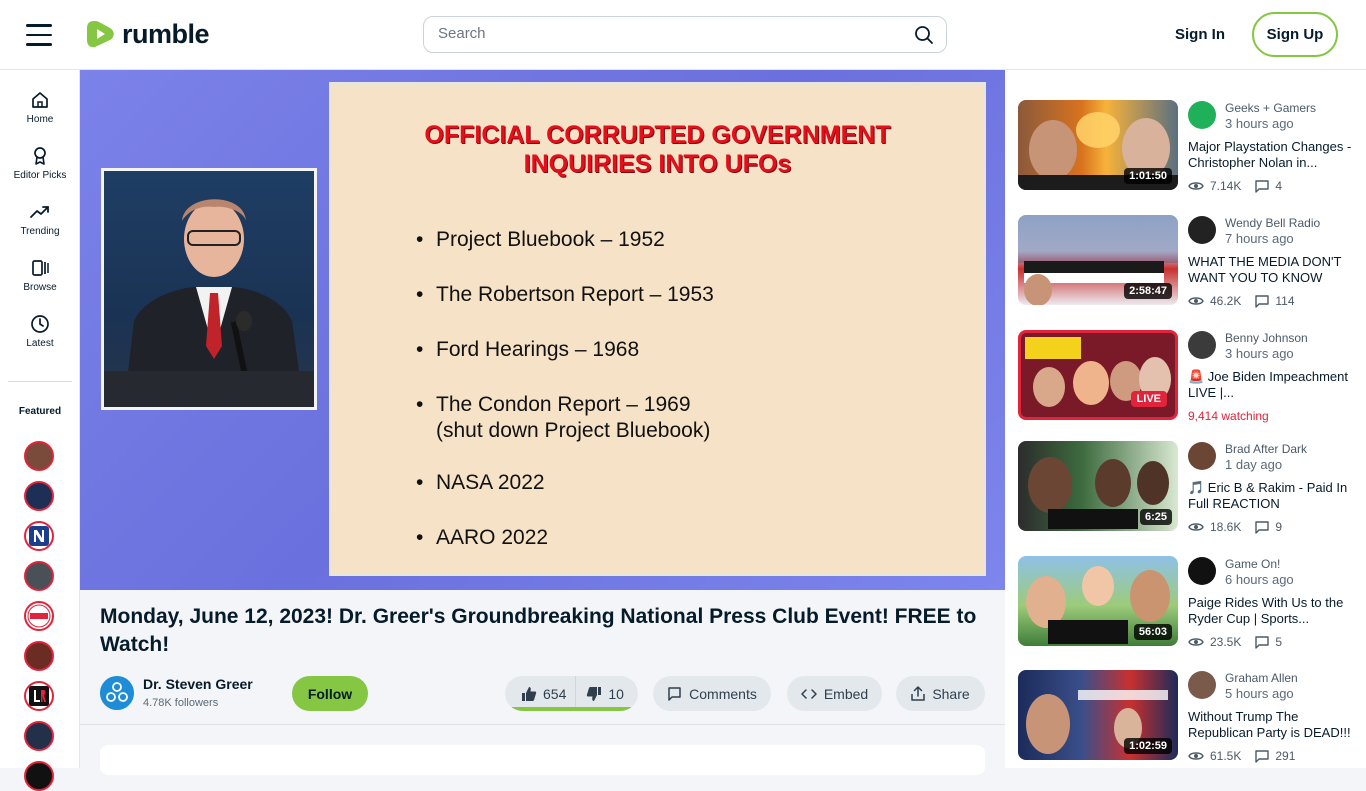 The image size is (1366, 791). Describe the element at coordinates (565, 350) in the screenshot. I see `slide-list-item: Ford Hearings – 1968` at that location.